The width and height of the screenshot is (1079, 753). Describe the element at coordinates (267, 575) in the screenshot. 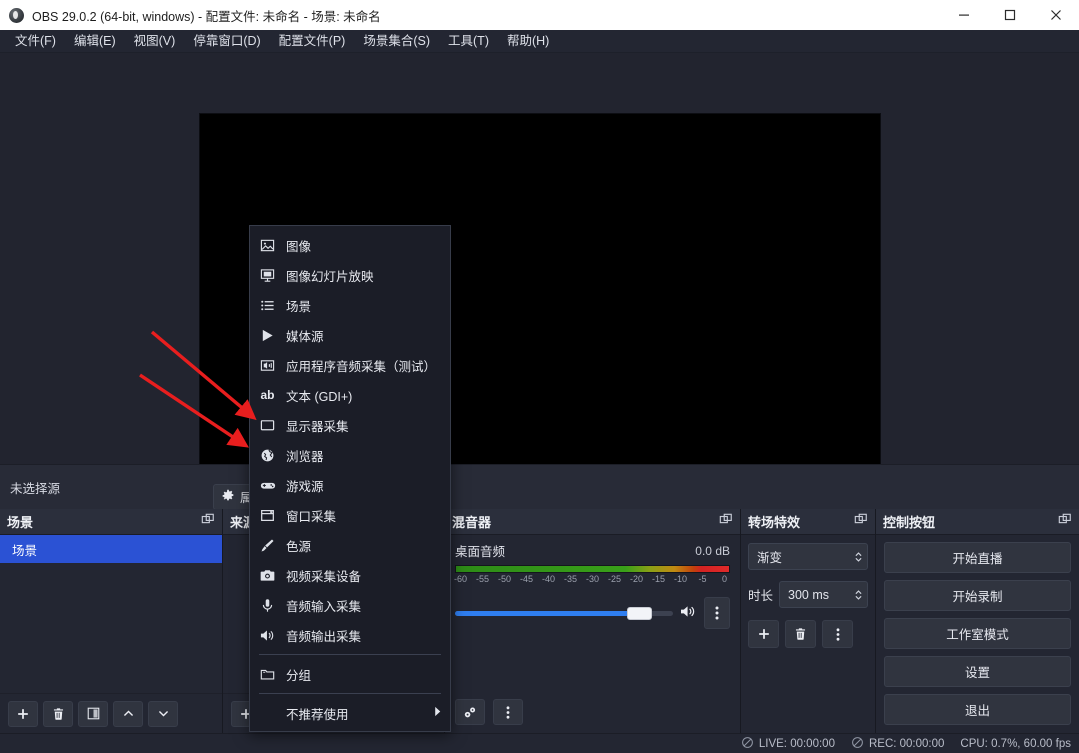

I see `camera-icon` at that location.